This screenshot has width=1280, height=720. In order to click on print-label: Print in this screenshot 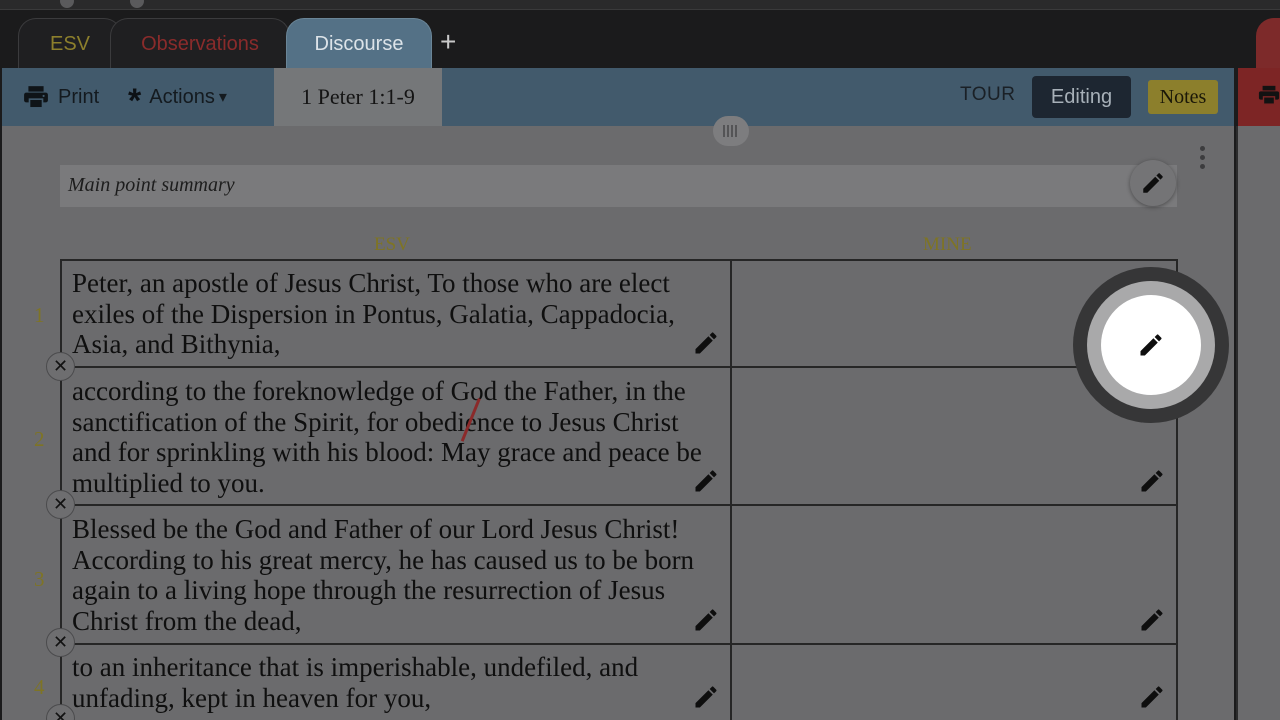, I will do `click(79, 96)`.